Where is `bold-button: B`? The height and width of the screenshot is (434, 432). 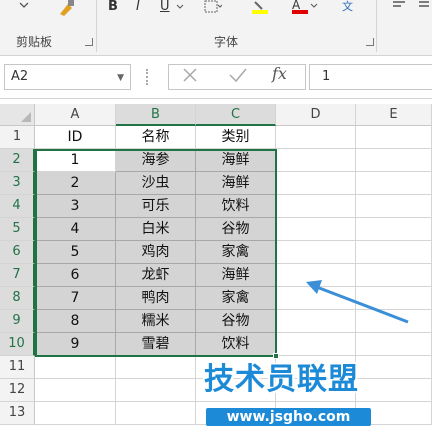 bold-button: B is located at coordinates (113, 7).